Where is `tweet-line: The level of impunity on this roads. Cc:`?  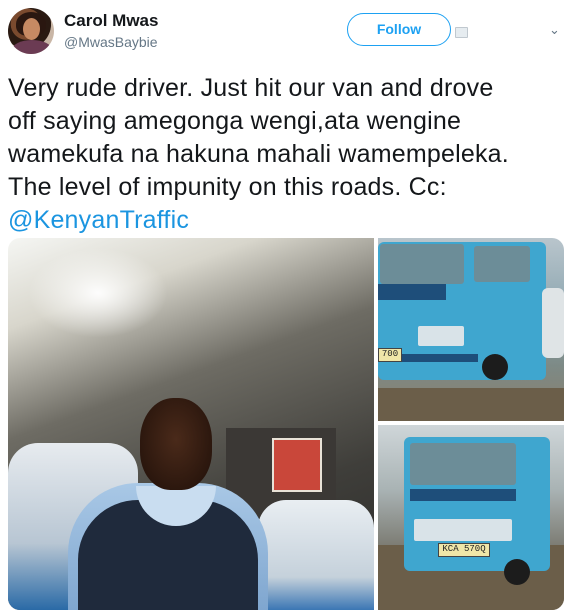
tweet-line: The level of impunity on this roads. Cc: is located at coordinates (227, 187).